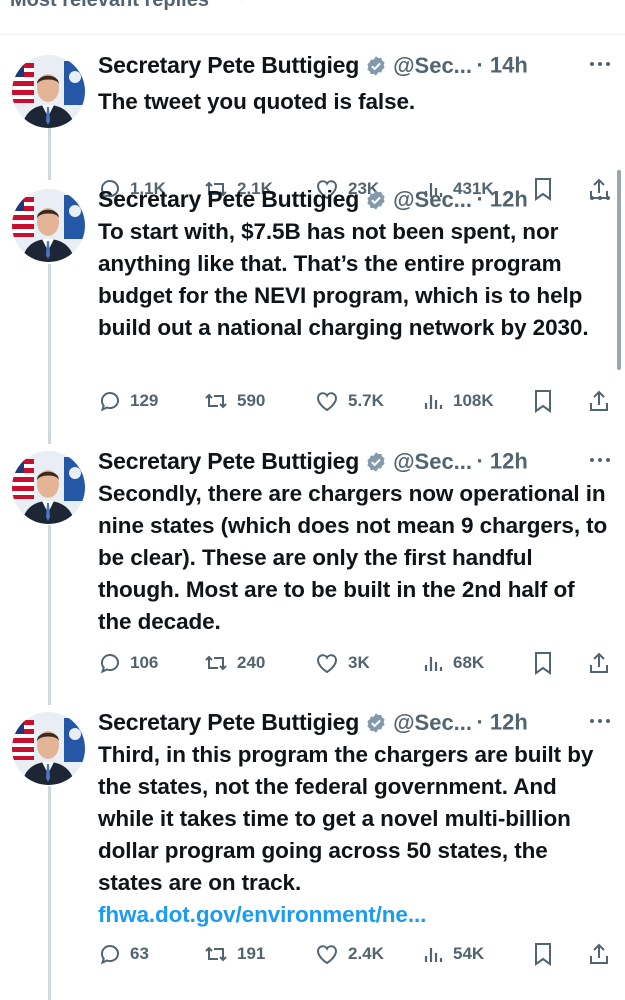 This screenshot has height=1000, width=625. I want to click on replies-sort-header: Most relevant replies, so click(312, 17).